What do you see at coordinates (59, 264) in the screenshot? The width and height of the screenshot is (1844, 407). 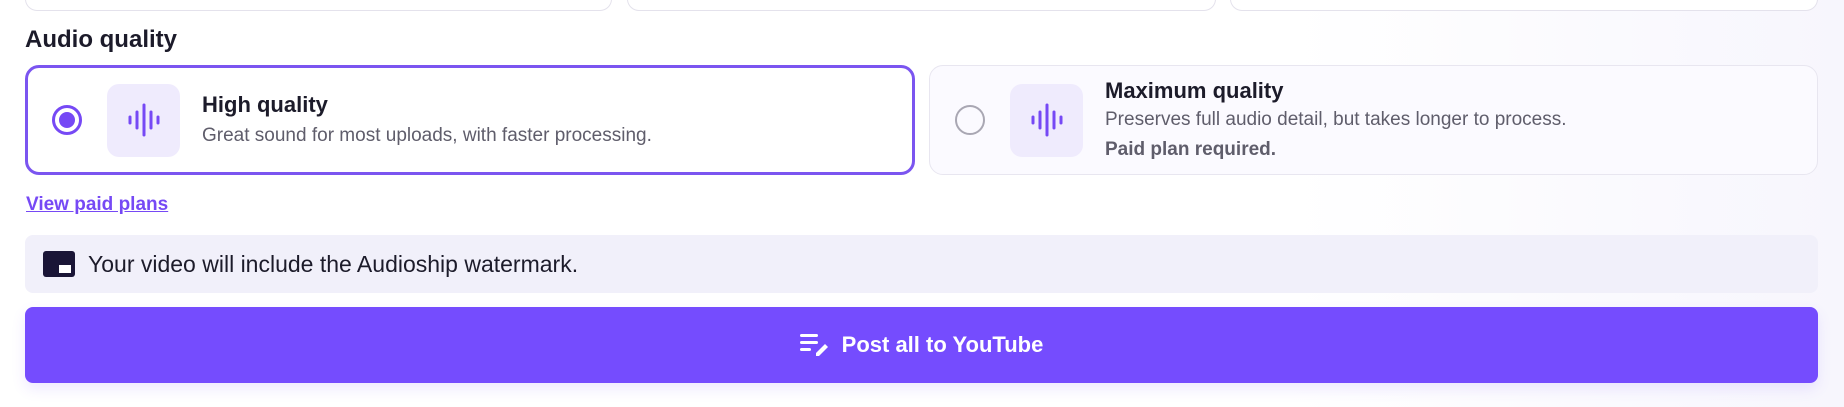 I see `watermark-icon` at bounding box center [59, 264].